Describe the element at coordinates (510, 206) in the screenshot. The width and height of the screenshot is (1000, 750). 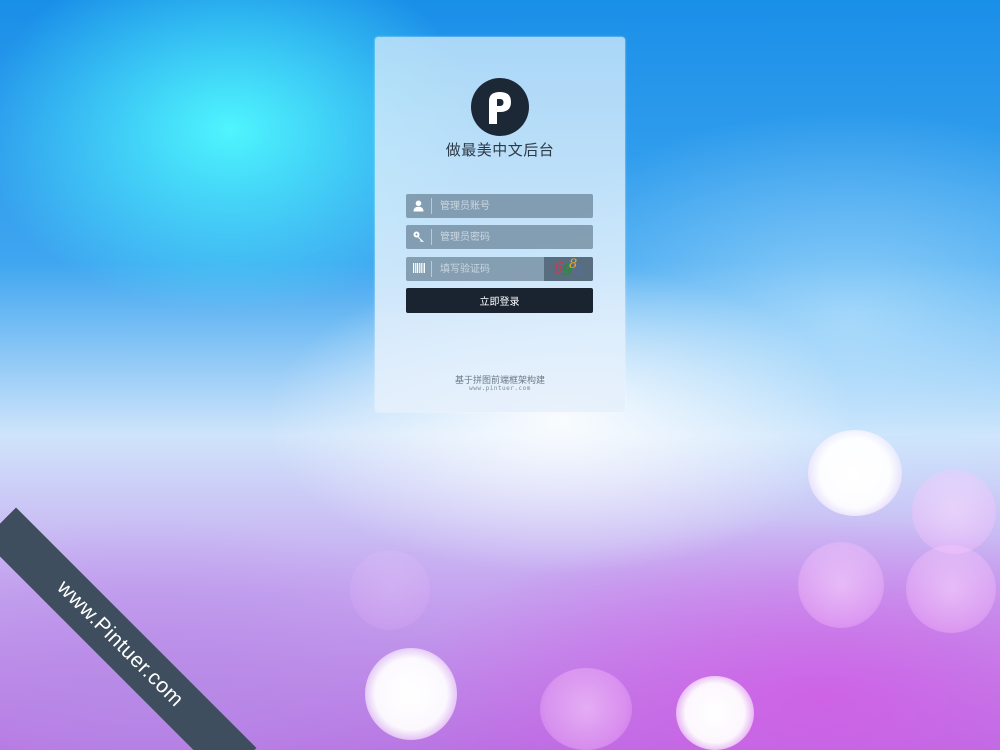
I see `username-input` at that location.